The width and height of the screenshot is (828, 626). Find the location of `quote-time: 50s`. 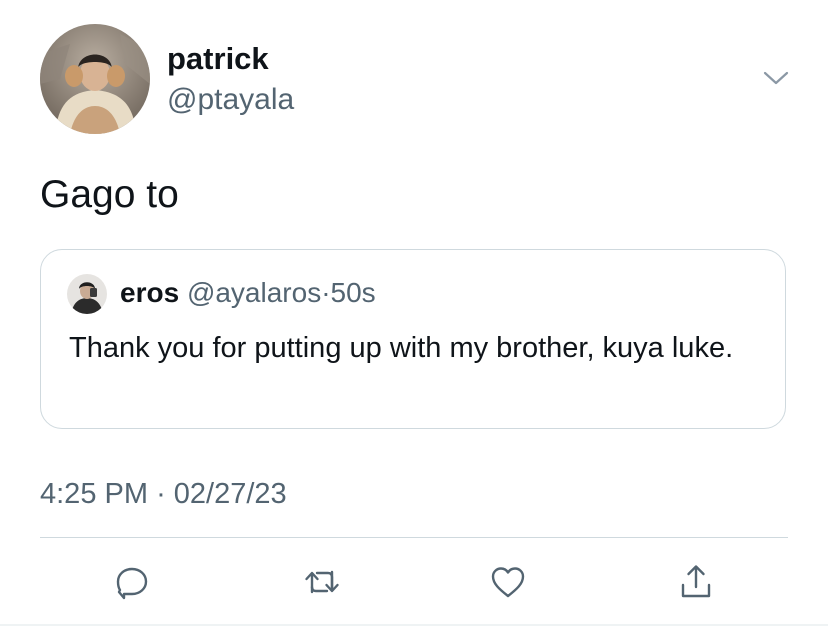

quote-time: 50s is located at coordinates (353, 292).